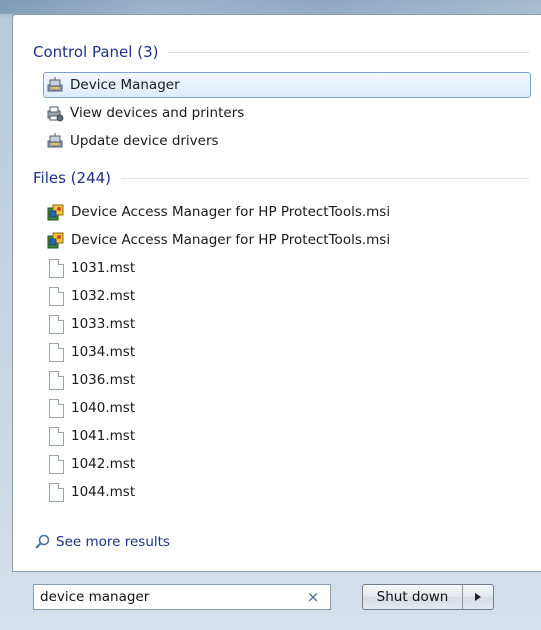  I want to click on see-more-results-link: See more results, so click(102, 542).